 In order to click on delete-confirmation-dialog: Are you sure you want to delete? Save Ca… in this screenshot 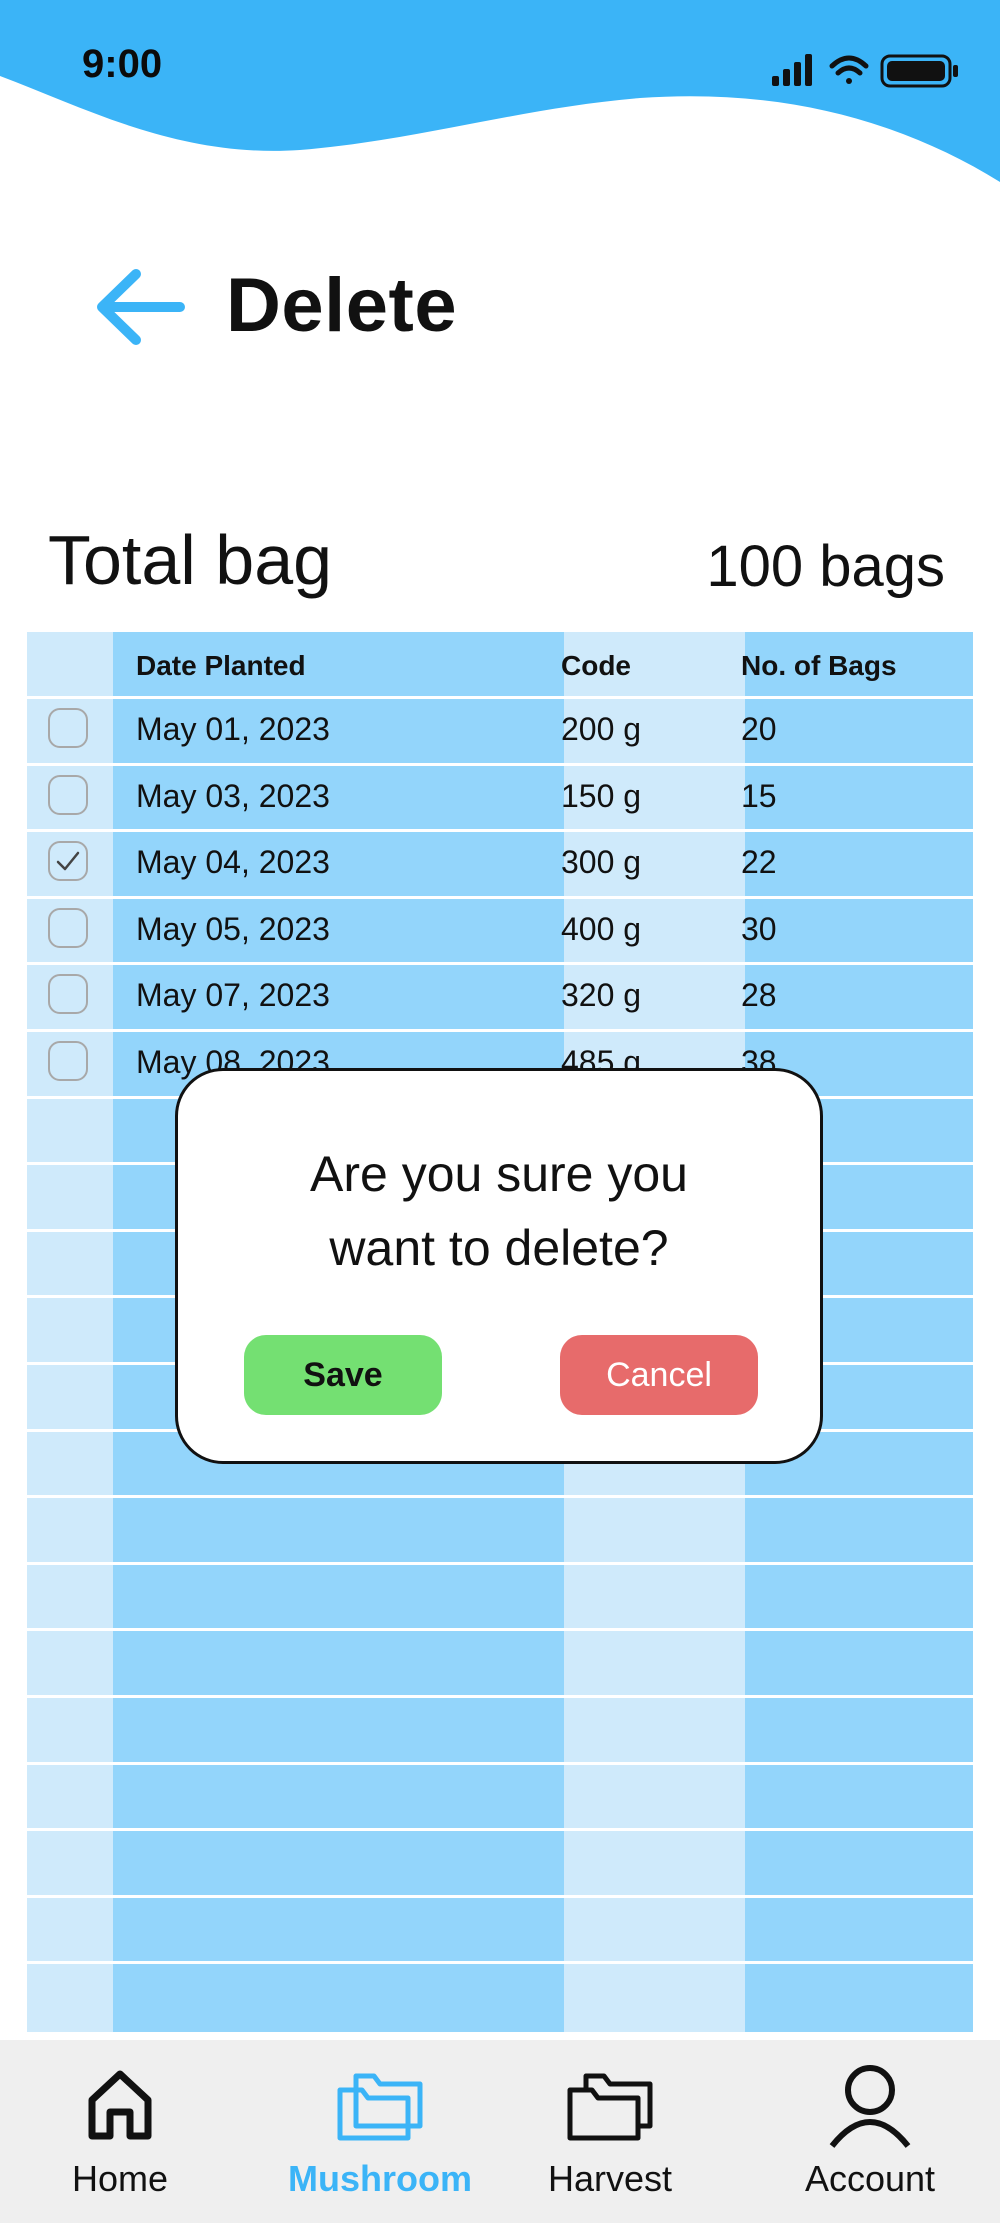, I will do `click(499, 1266)`.